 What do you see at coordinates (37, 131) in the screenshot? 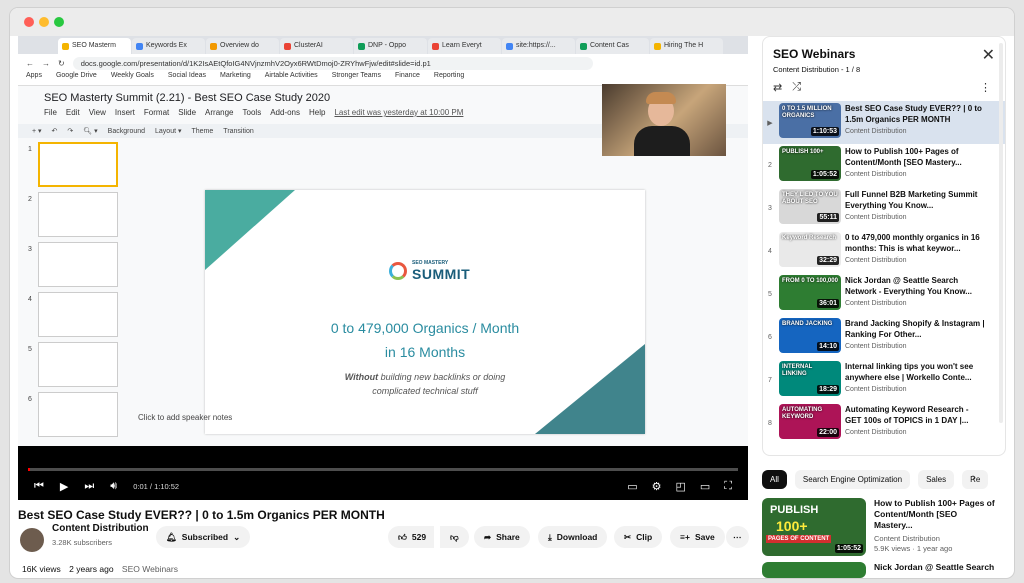
I see `plus-icon: + ▾` at bounding box center [37, 131].